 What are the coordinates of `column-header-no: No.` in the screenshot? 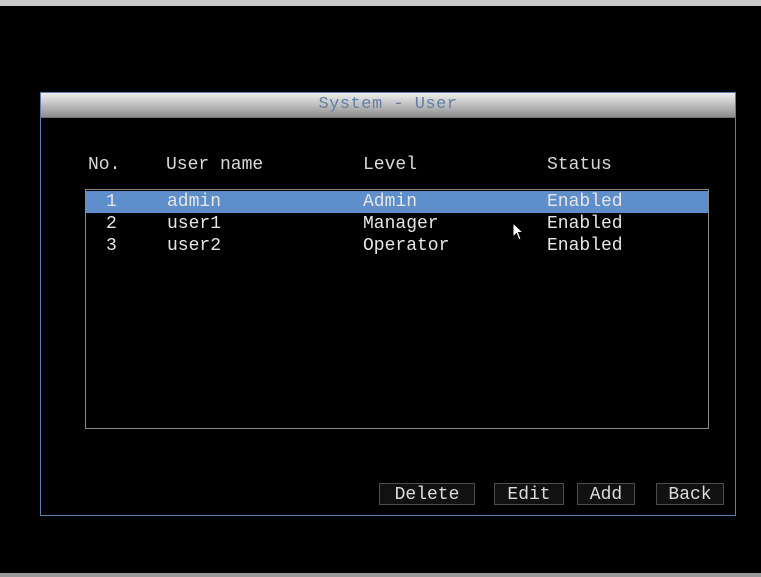 It's located at (104, 165).